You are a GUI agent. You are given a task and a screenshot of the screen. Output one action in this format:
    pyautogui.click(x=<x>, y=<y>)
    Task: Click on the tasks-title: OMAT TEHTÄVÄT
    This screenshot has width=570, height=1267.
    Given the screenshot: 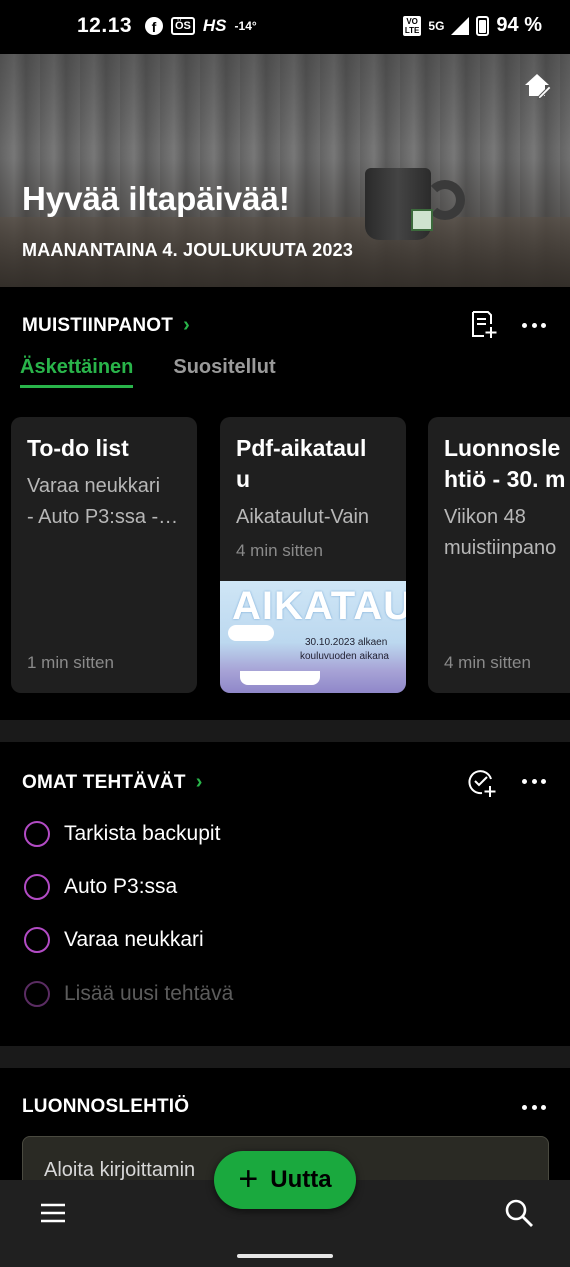 What is the action you would take?
    pyautogui.click(x=104, y=782)
    